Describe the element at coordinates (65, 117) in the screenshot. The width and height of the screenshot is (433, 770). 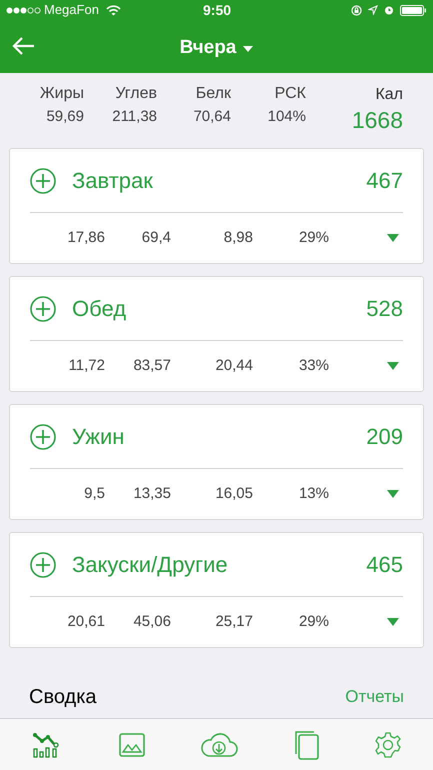
I see `nutrient-total: 59,69` at that location.